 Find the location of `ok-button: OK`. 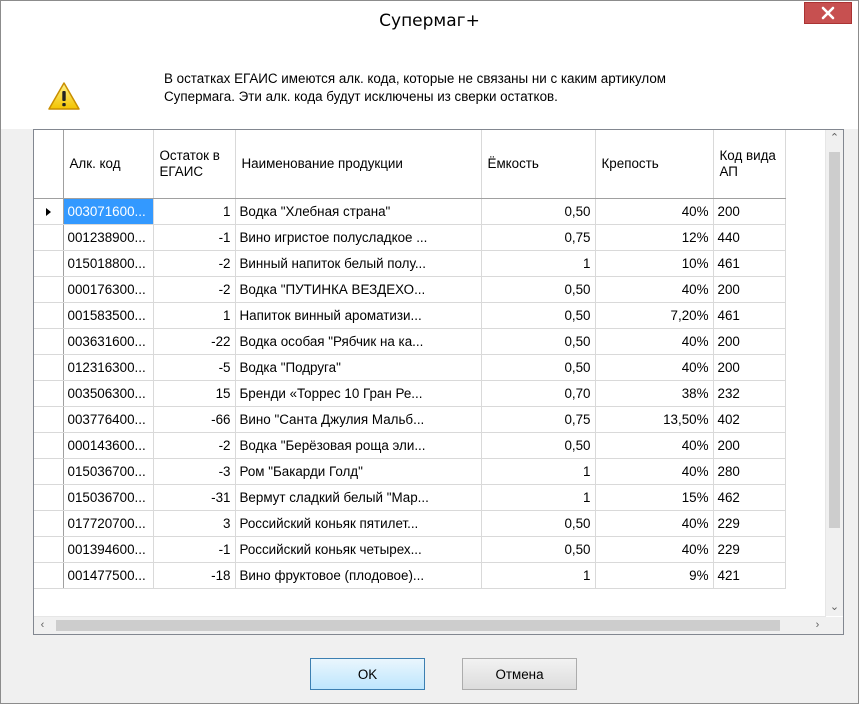

ok-button: OK is located at coordinates (367, 674).